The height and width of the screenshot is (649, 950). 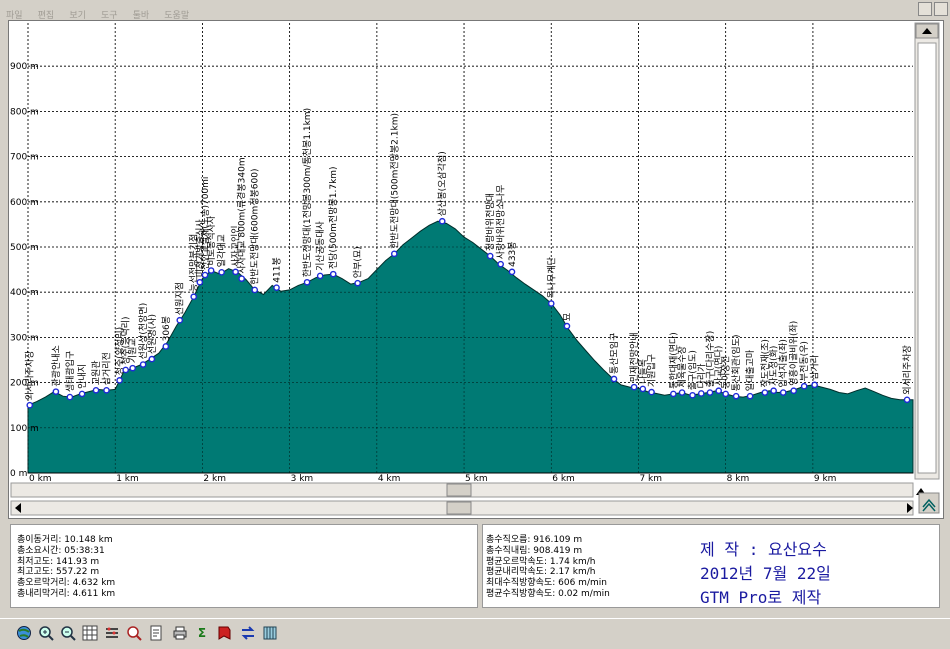 What do you see at coordinates (242, 215) in the screenshot?
I see `waypoint-label: 사자대교 800m(류경봉340m` at bounding box center [242, 215].